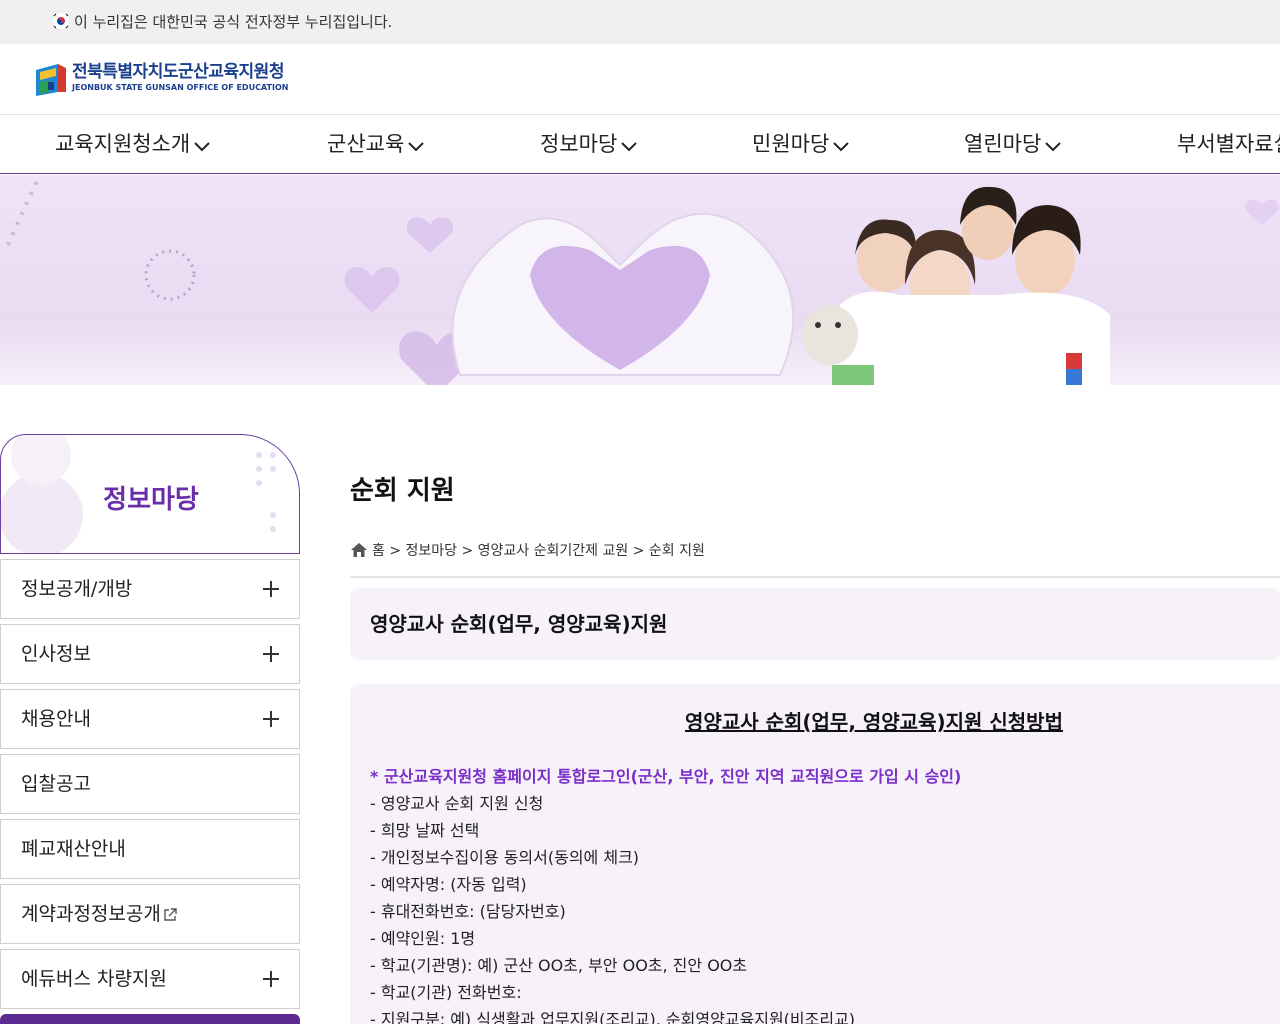 This screenshot has width=1280, height=1024. I want to click on nav-item-label: 열린마당, so click(1003, 144).